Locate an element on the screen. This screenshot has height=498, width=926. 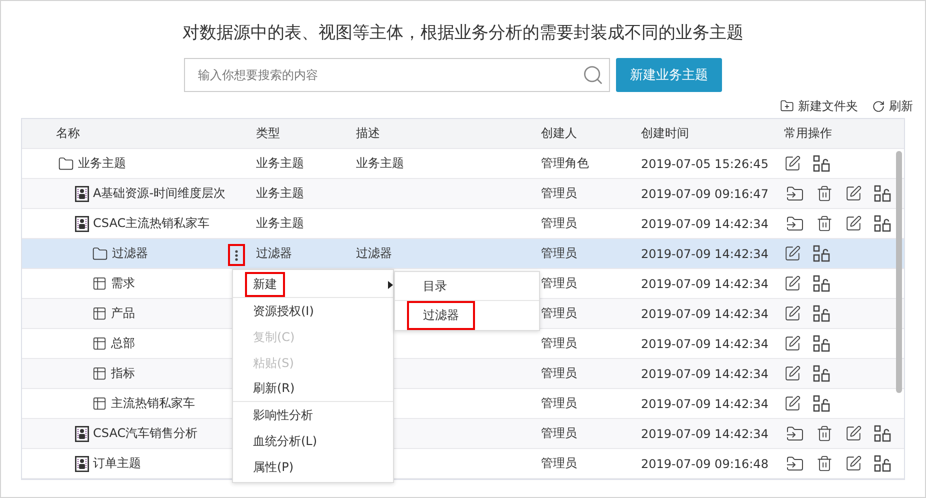
column-header: 创建时间 is located at coordinates (665, 133).